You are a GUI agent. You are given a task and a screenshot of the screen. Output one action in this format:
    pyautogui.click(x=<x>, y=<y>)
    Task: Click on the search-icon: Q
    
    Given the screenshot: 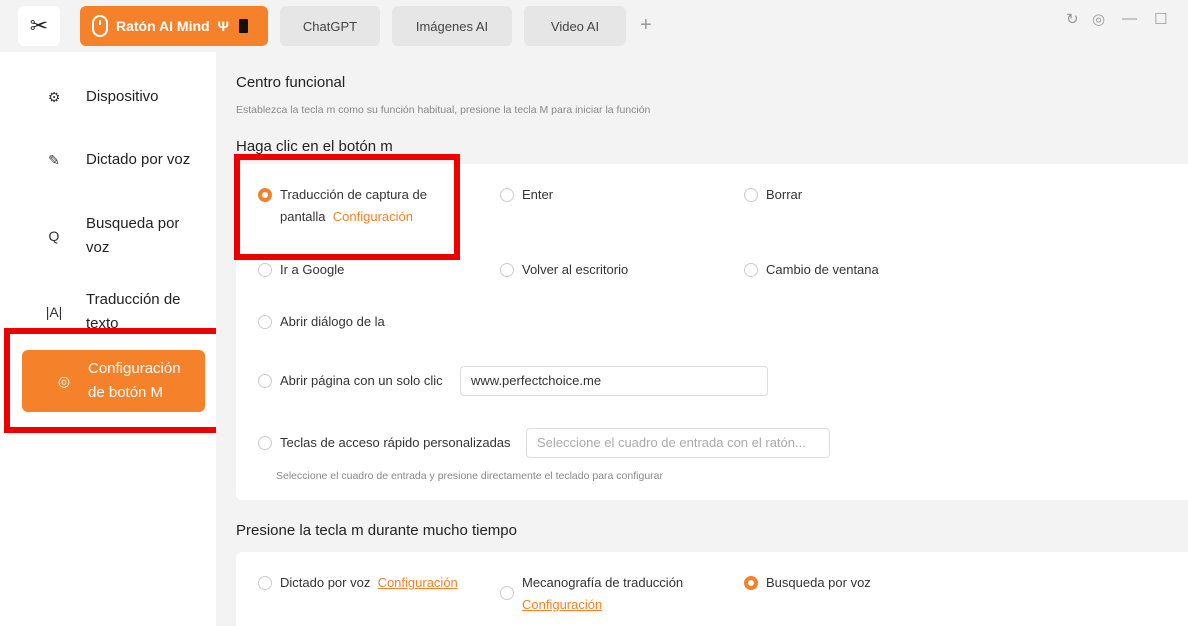 What is the action you would take?
    pyautogui.click(x=54, y=236)
    